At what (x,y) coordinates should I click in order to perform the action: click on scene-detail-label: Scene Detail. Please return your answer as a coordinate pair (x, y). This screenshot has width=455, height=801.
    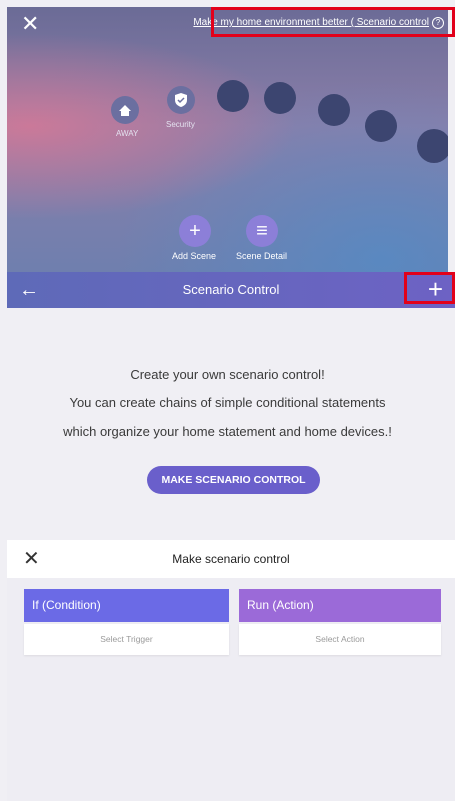
    Looking at the image, I should click on (262, 256).